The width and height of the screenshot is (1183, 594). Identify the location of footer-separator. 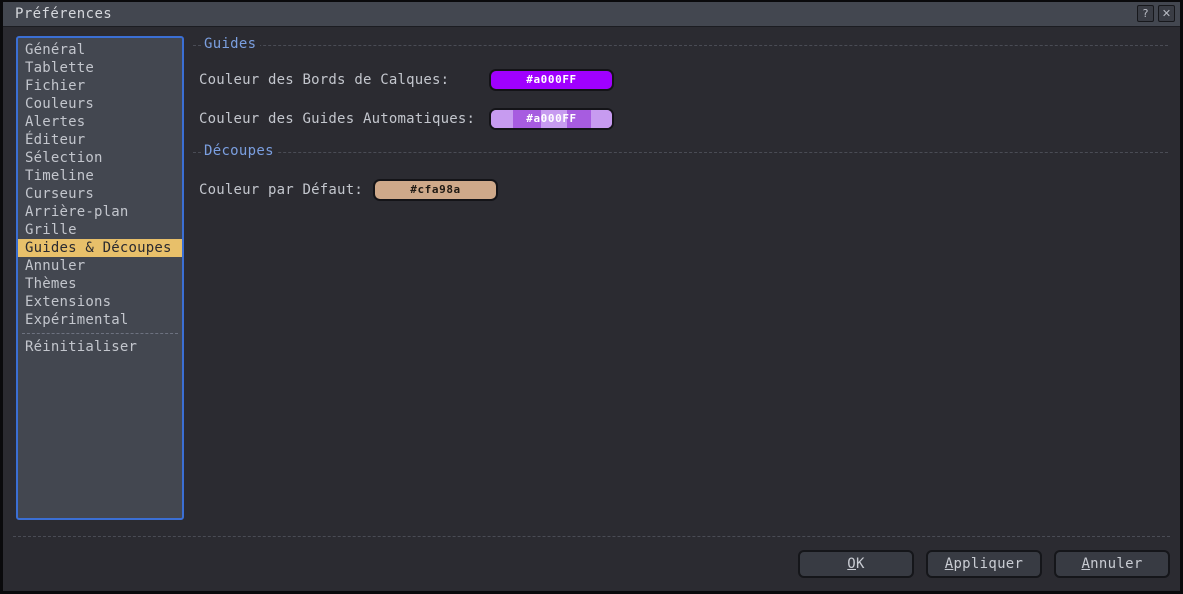
(591, 536).